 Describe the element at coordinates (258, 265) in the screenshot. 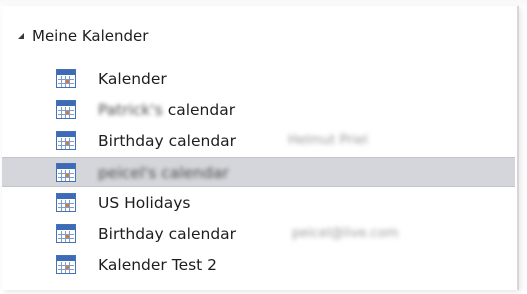

I see `calendar-item-kalender-test-2: Kalender Test 2` at that location.